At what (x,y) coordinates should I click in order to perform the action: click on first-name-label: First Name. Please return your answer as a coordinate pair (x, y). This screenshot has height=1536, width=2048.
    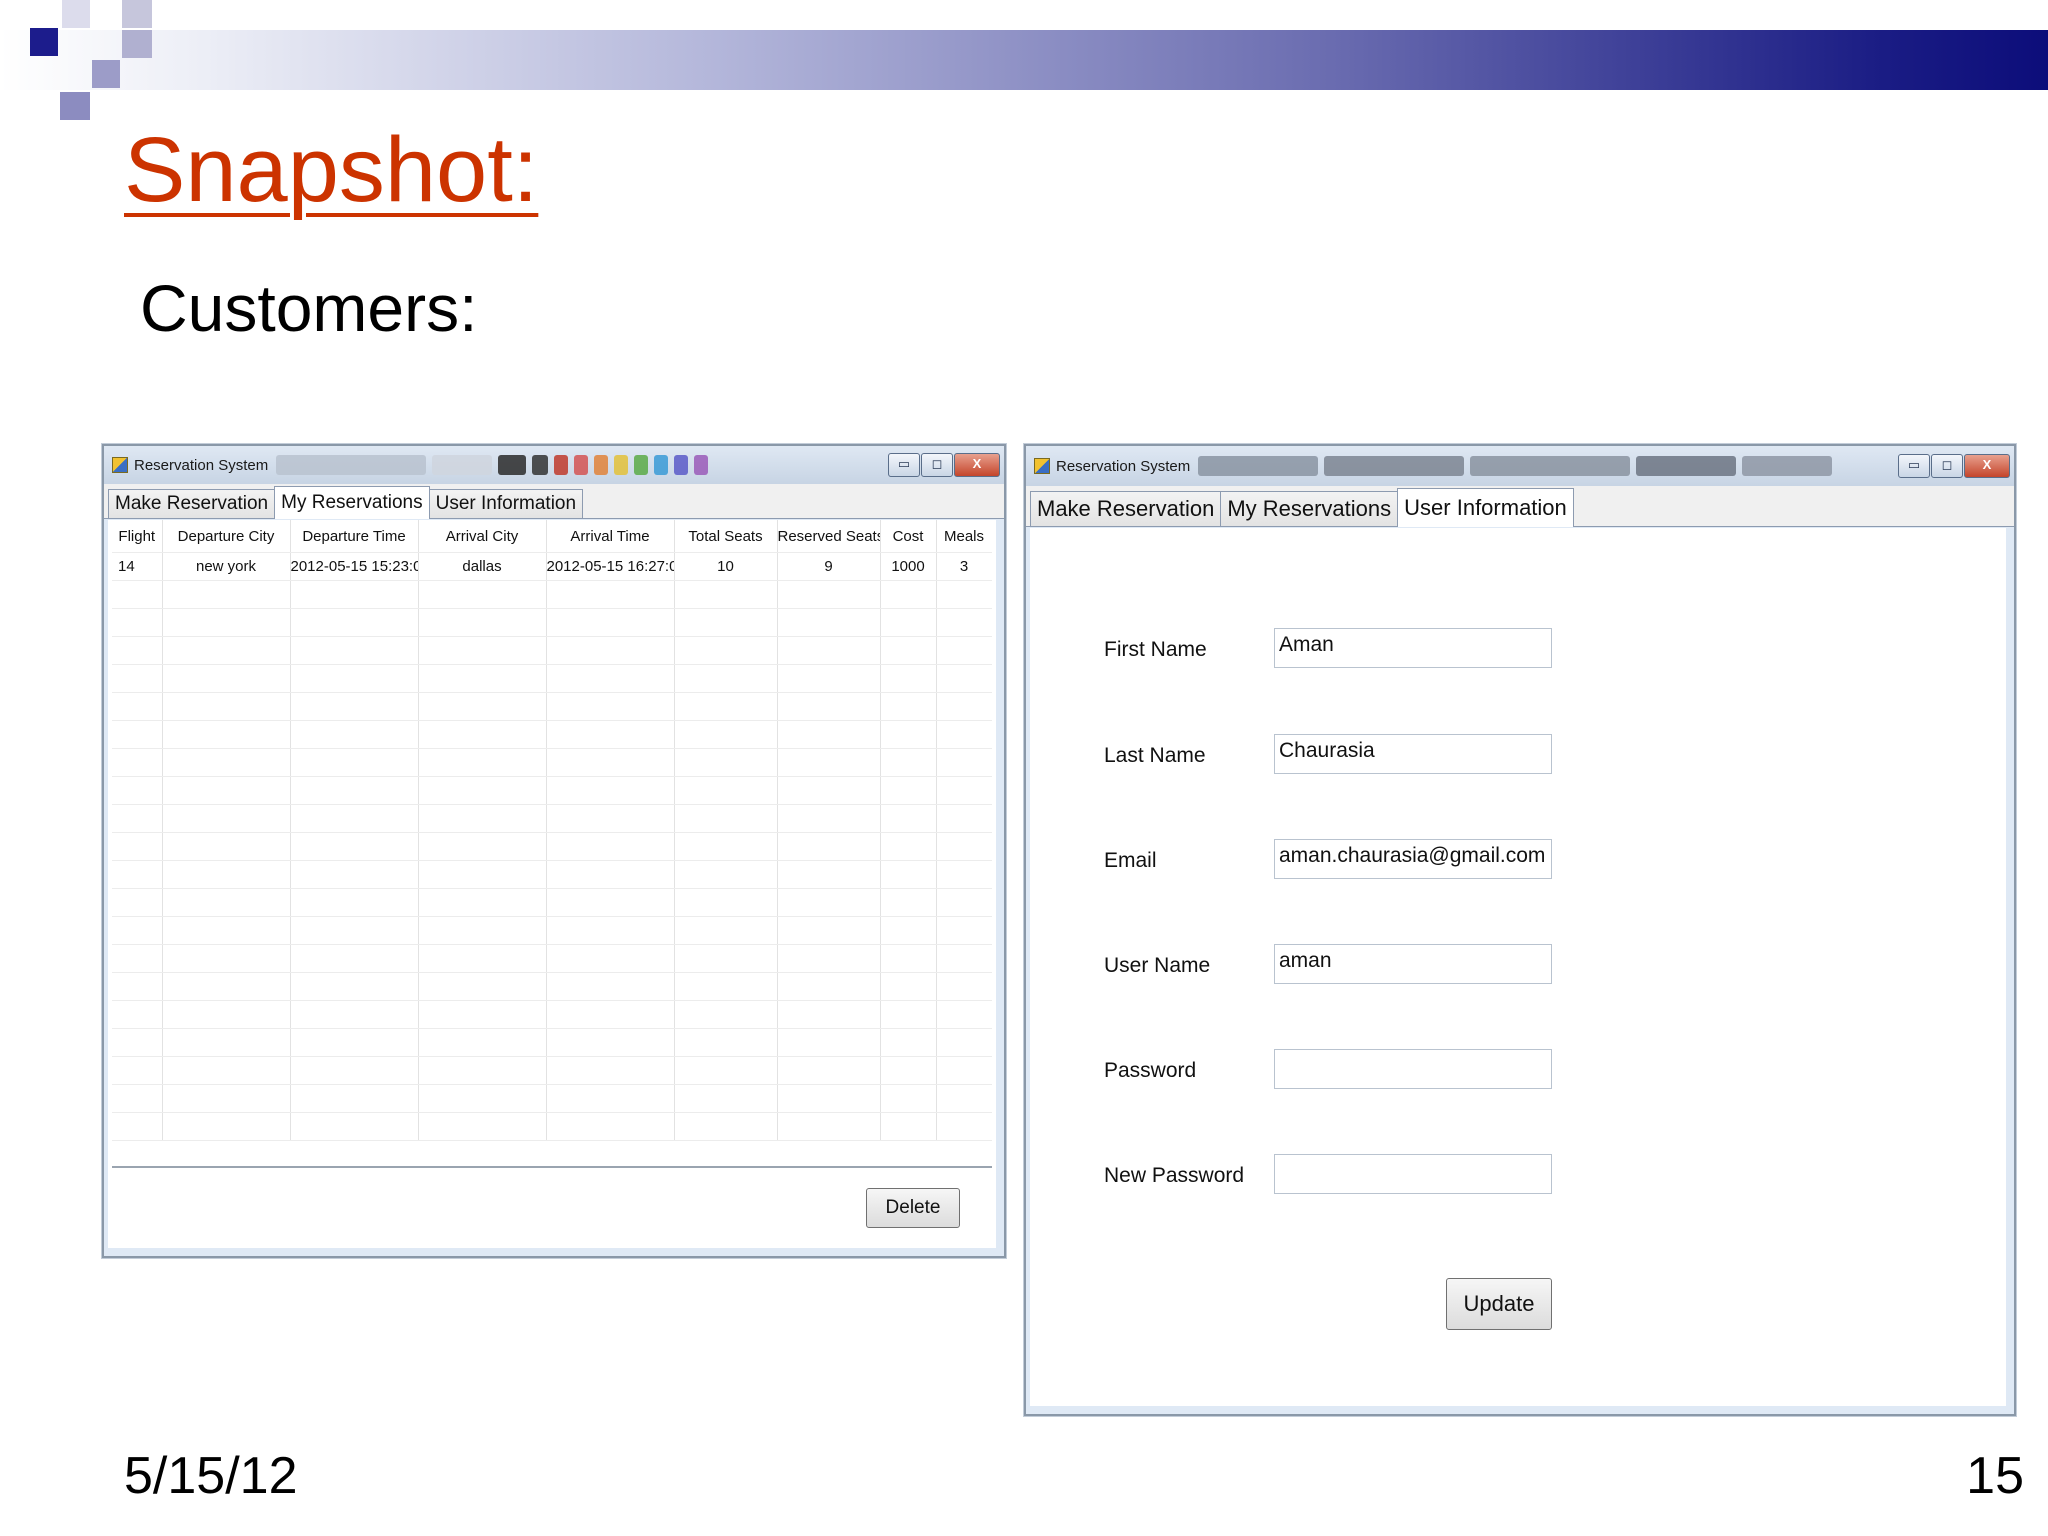
    Looking at the image, I should click on (1155, 649).